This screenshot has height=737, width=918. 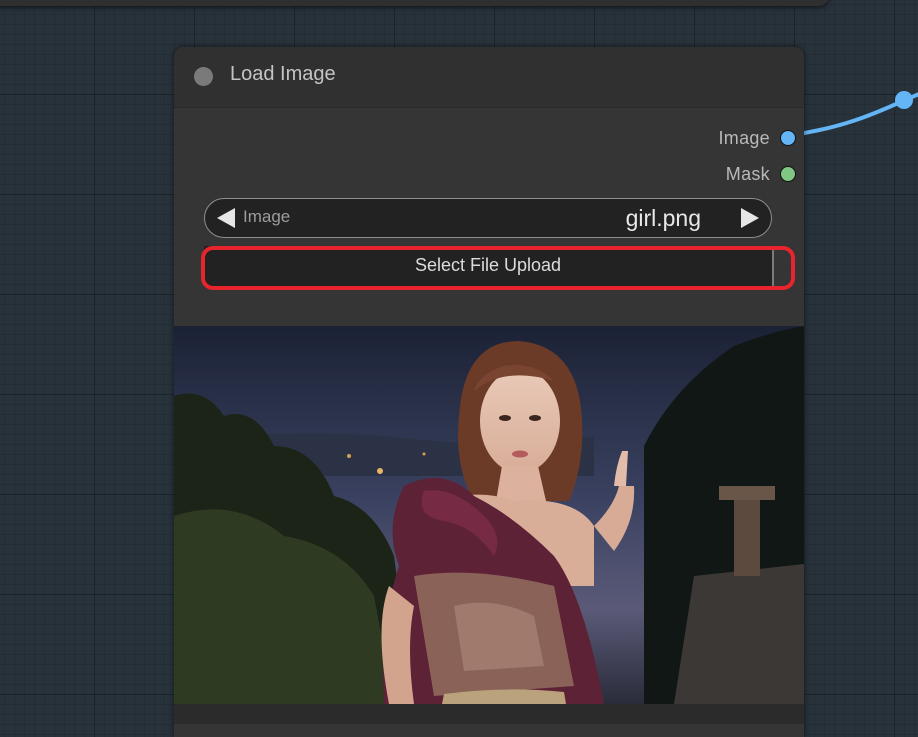 I want to click on combo-value: girl.png, so click(x=663, y=218).